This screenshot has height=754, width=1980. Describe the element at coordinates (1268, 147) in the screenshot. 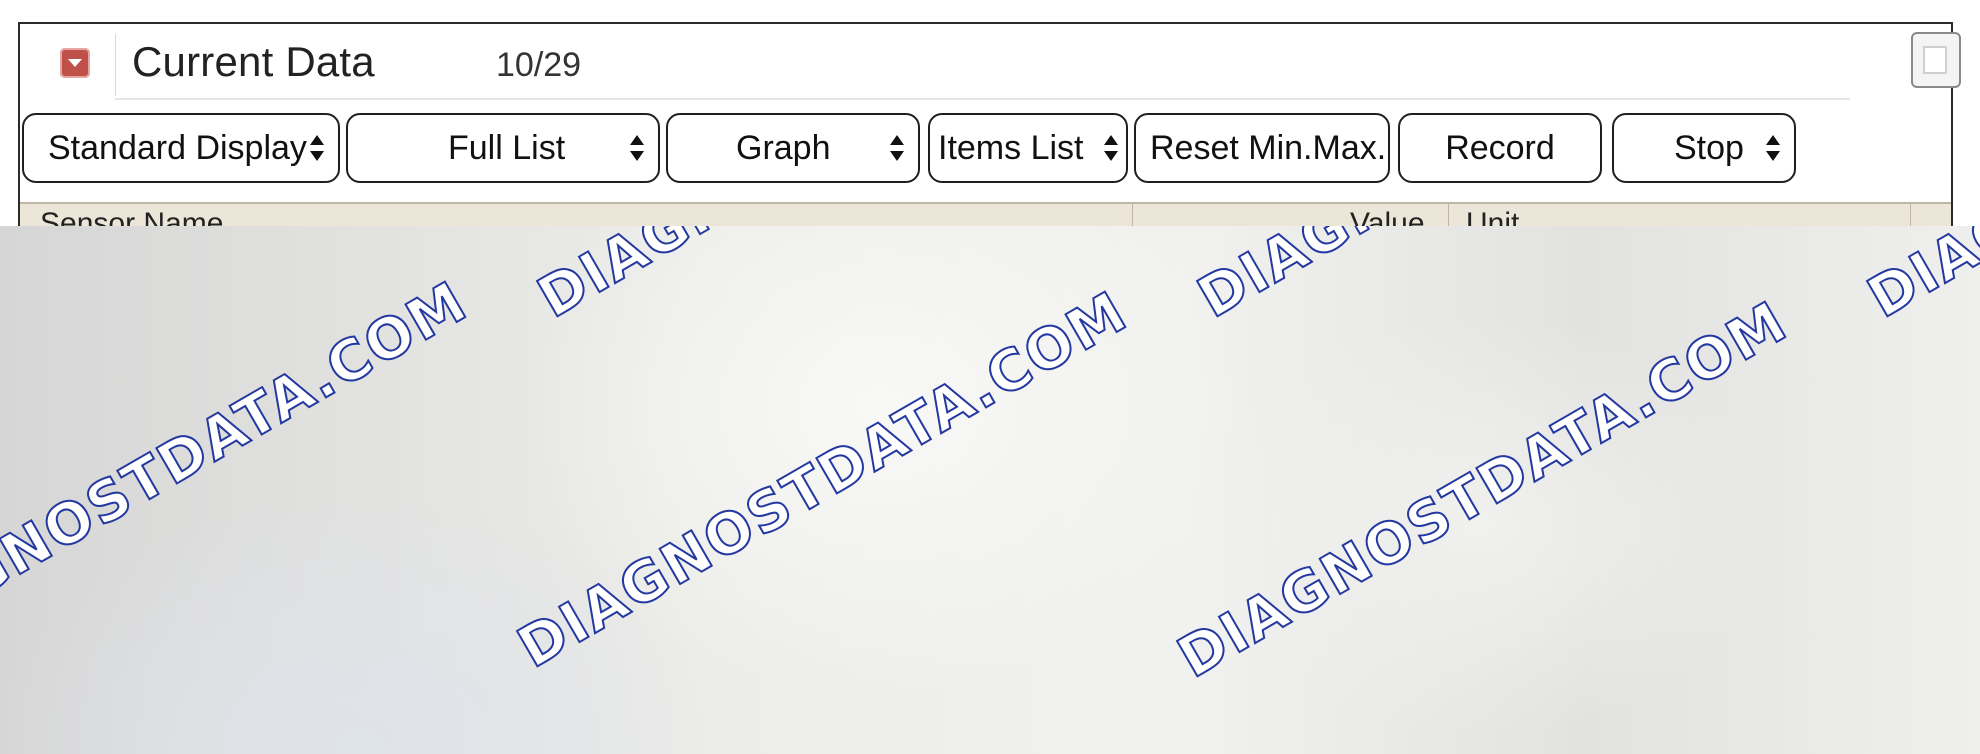

I see `reset-min-max-label: Reset Min.Max.` at that location.